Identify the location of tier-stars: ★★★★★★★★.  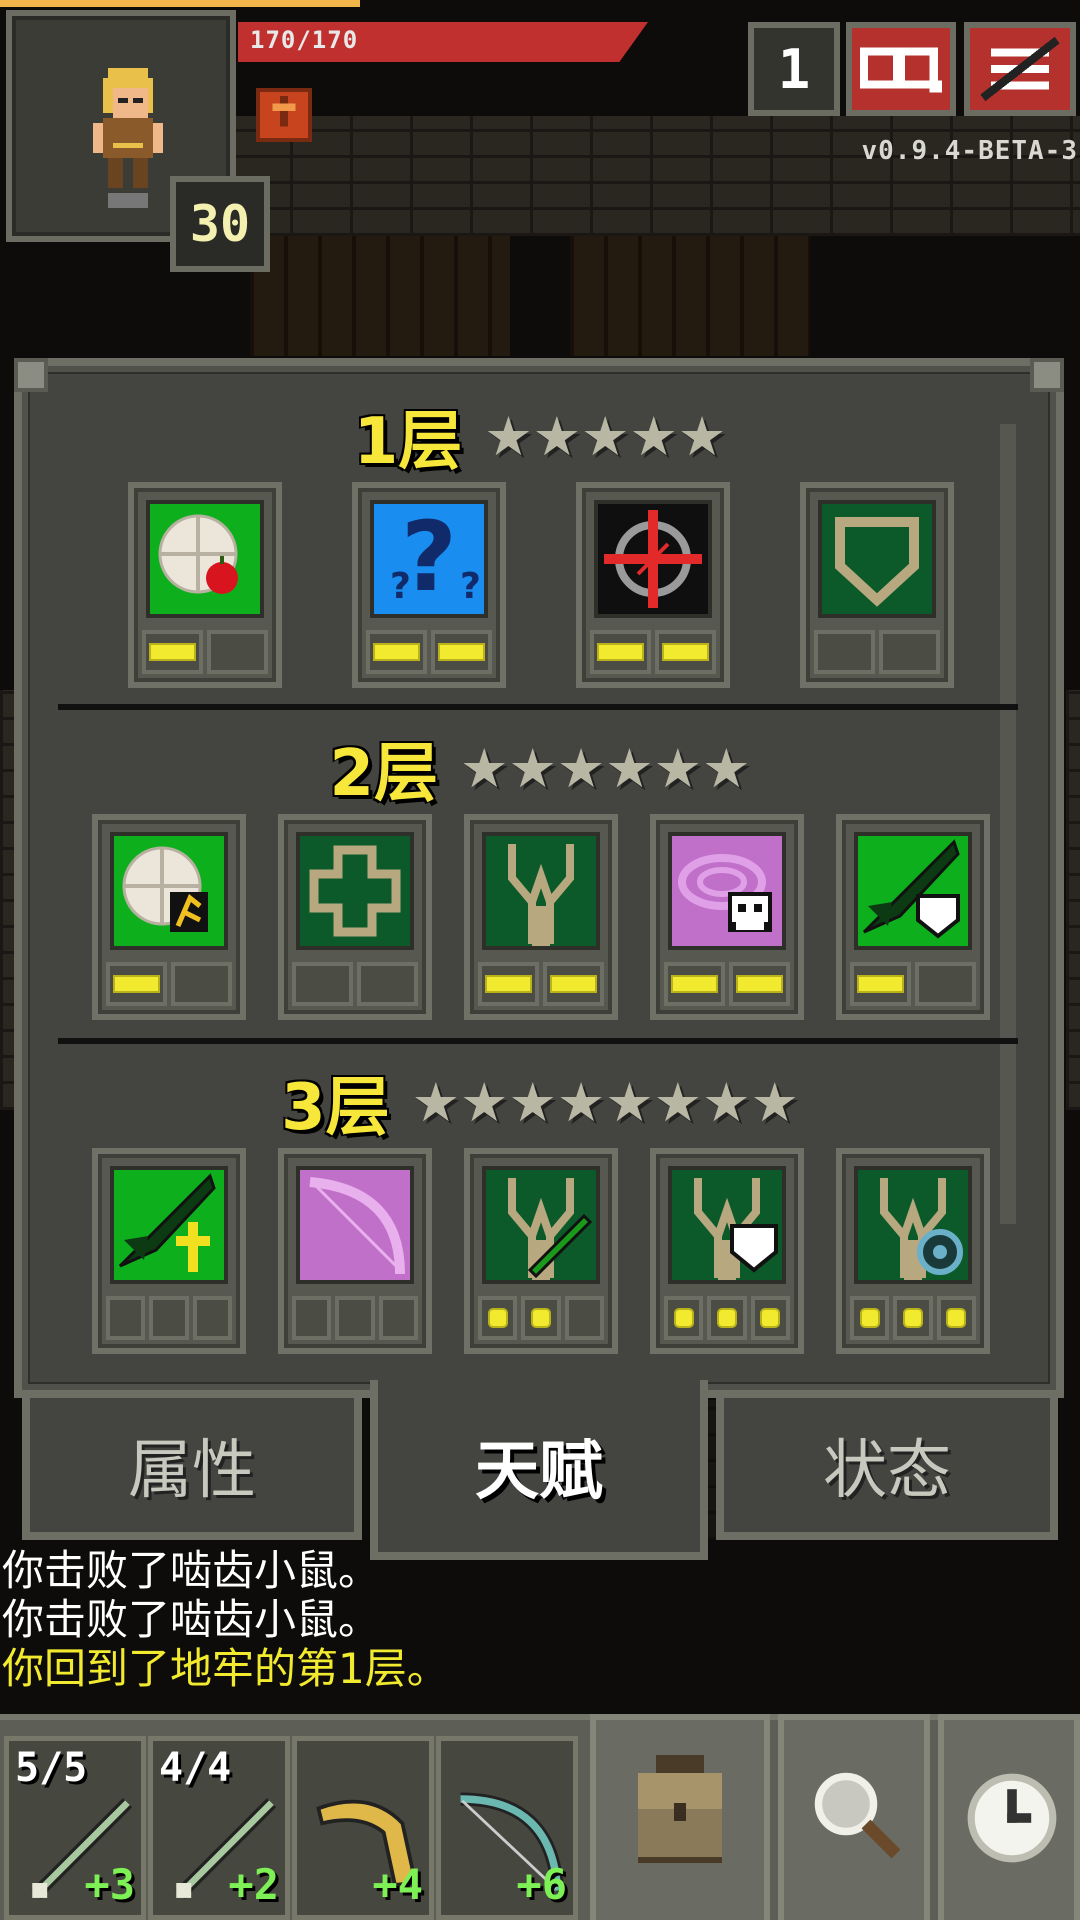
(605, 1102).